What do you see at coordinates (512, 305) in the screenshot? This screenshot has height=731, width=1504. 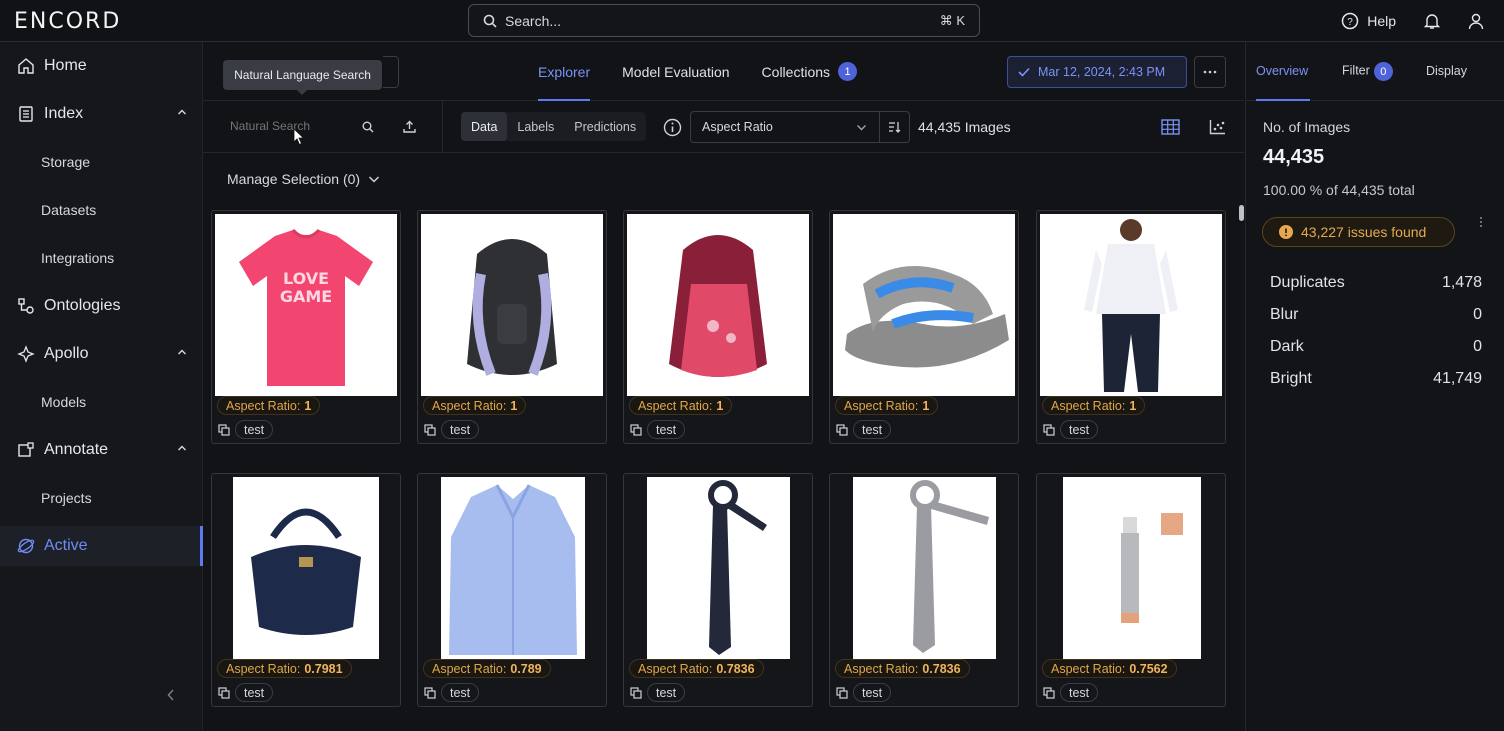 I see `backpack-thumbnail` at bounding box center [512, 305].